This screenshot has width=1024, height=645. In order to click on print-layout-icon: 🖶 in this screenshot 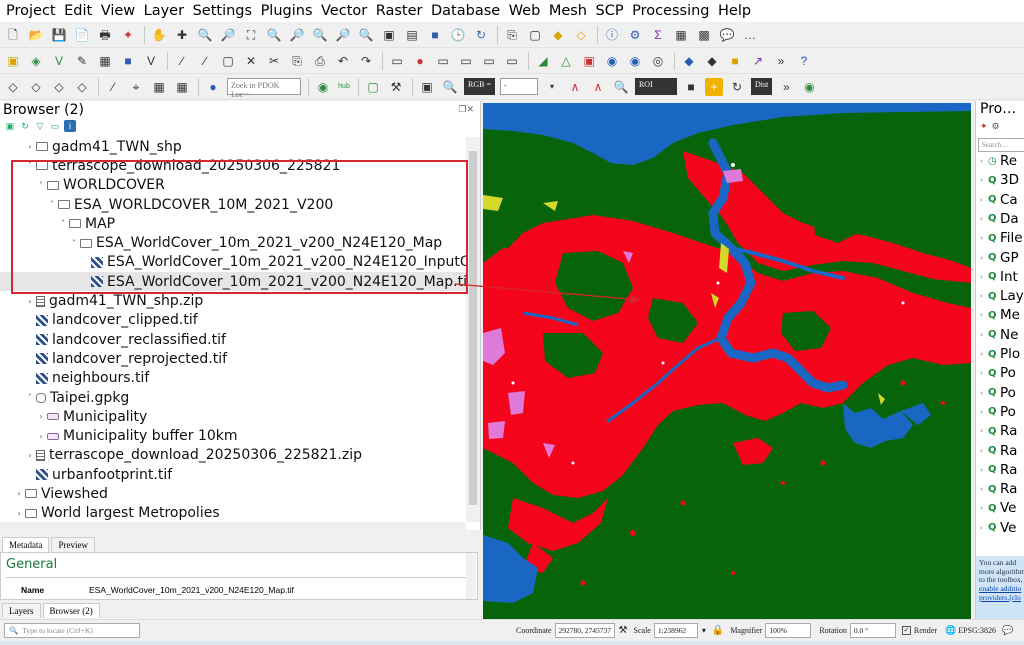, I will do `click(105, 35)`.